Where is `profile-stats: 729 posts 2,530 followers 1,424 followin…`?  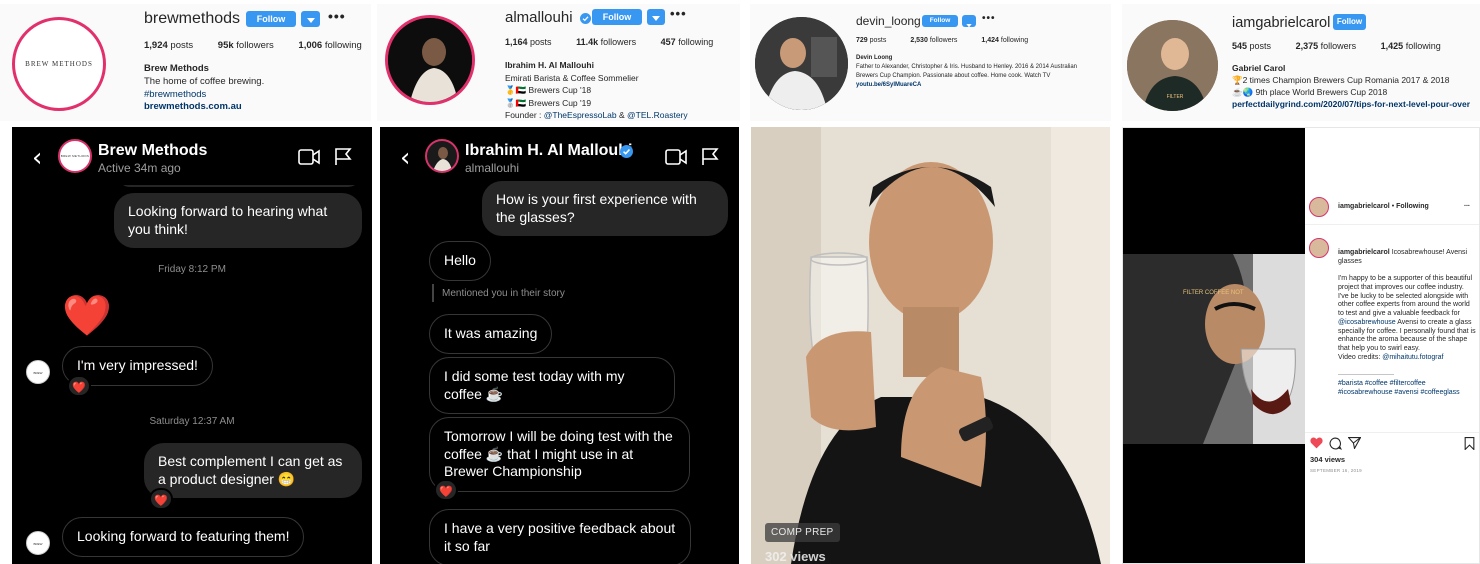 profile-stats: 729 posts 2,530 followers 1,424 followin… is located at coordinates (942, 40).